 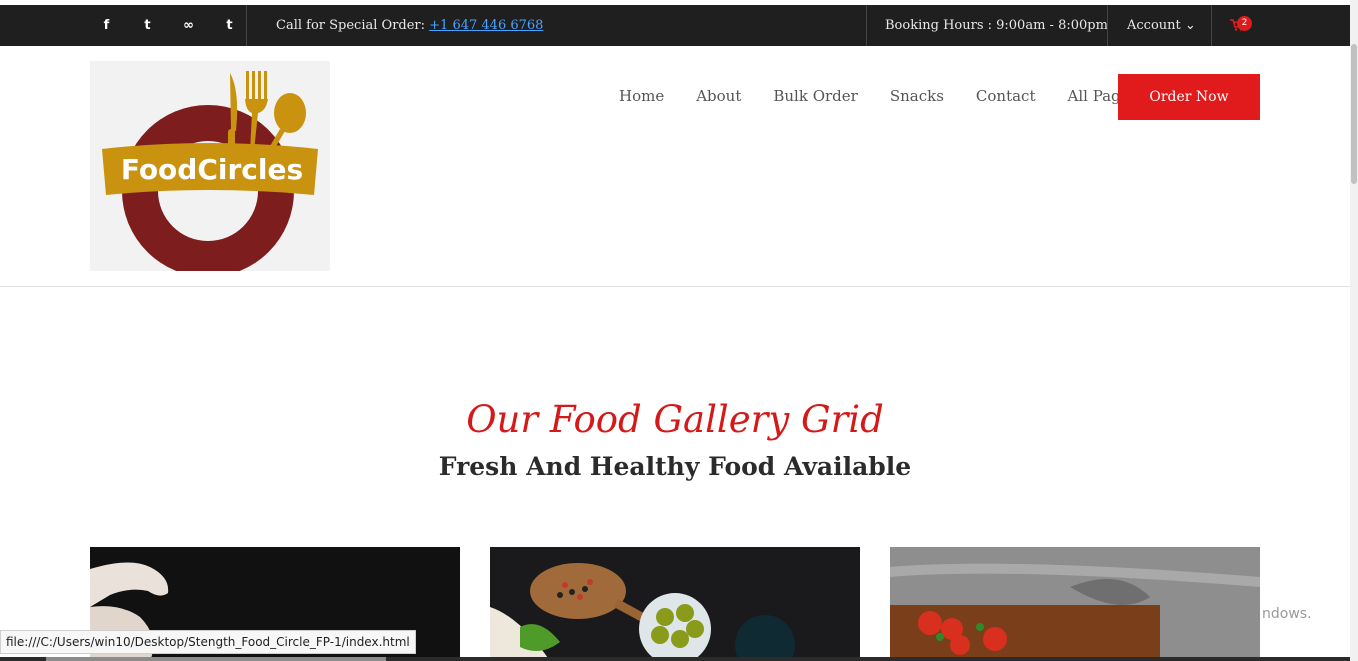 I want to click on section-subtitle: Fresh And Healthy Food Available, so click(x=675, y=466).